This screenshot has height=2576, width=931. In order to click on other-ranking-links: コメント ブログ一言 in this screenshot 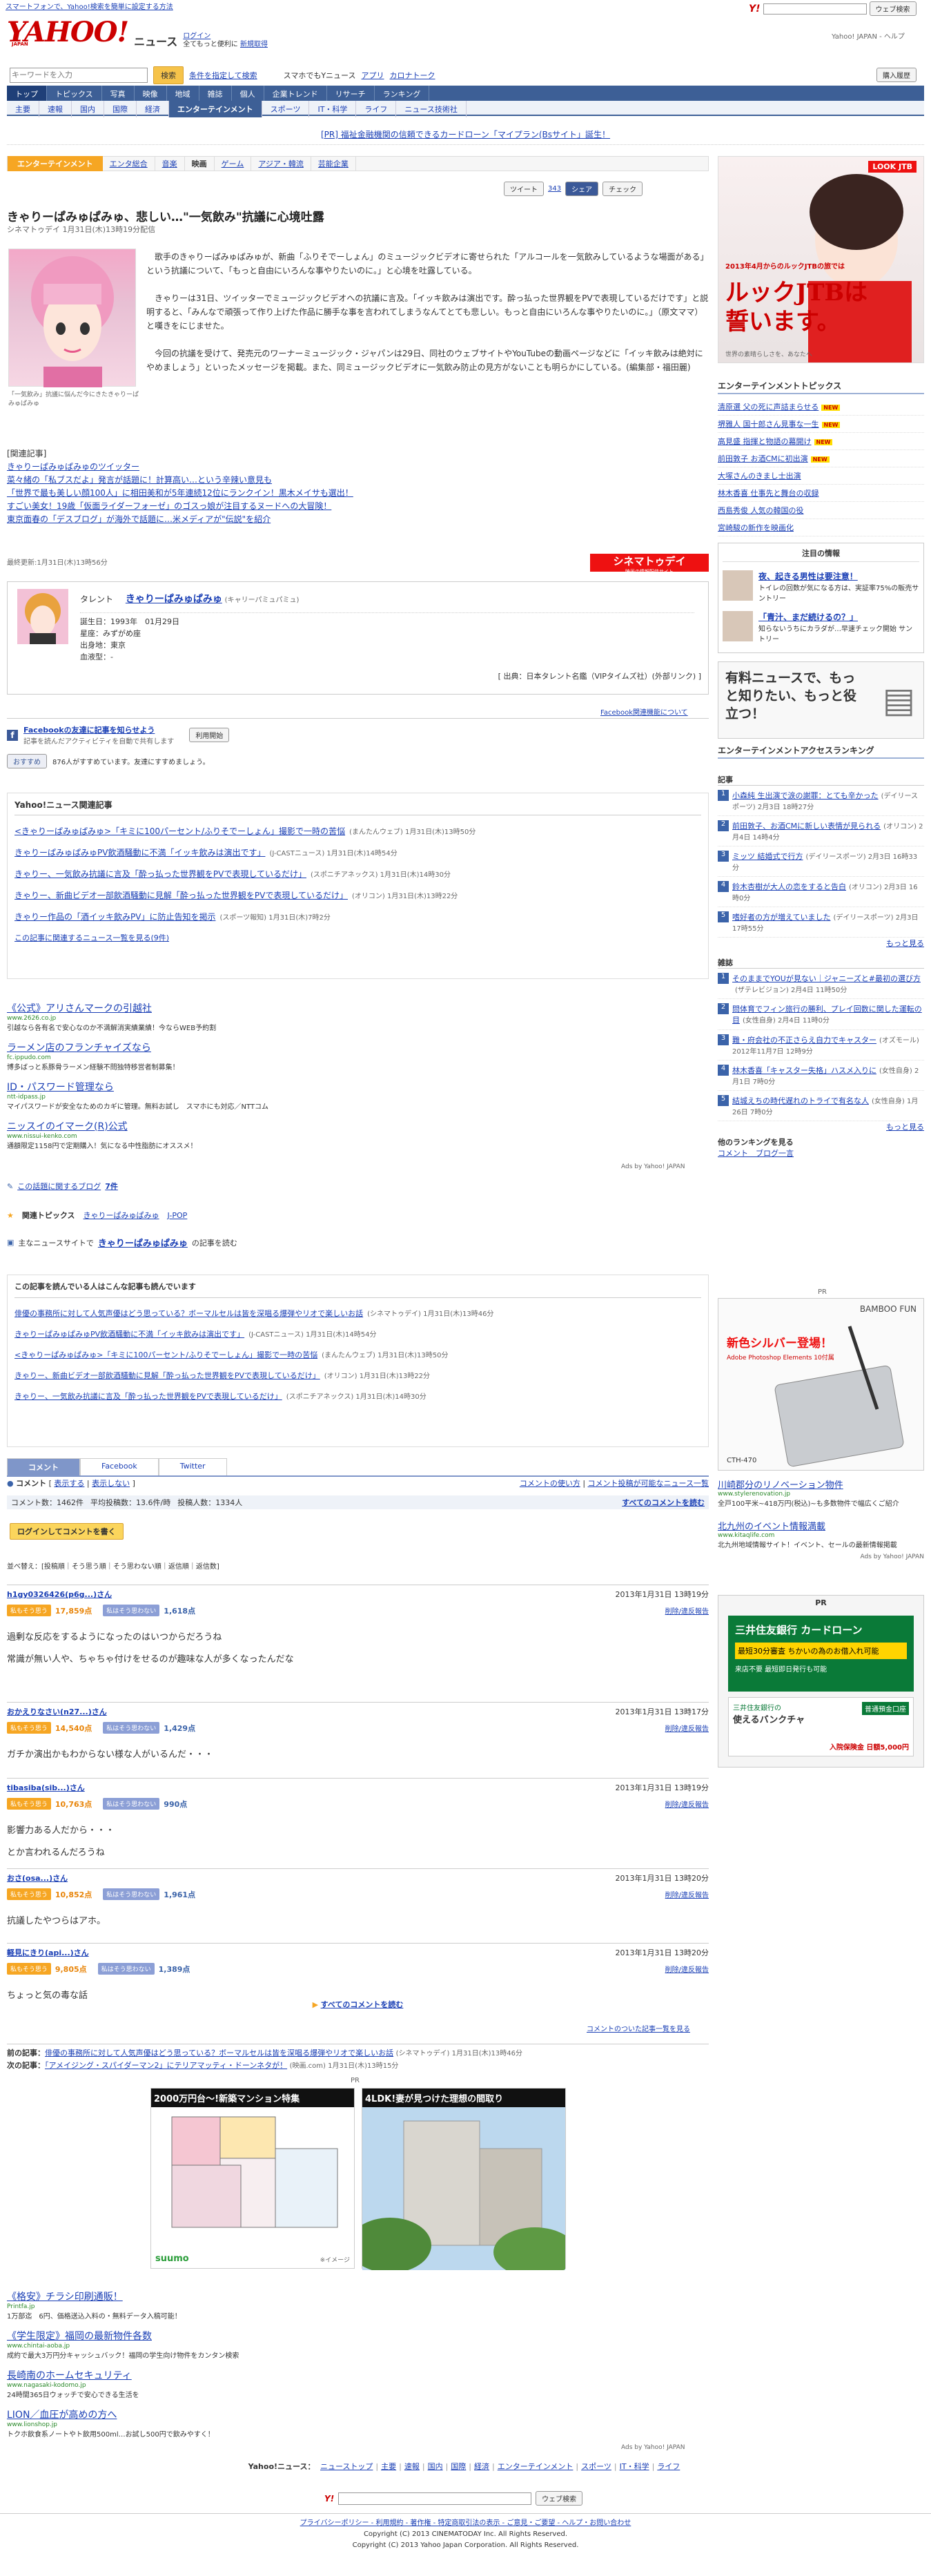, I will do `click(821, 1153)`.